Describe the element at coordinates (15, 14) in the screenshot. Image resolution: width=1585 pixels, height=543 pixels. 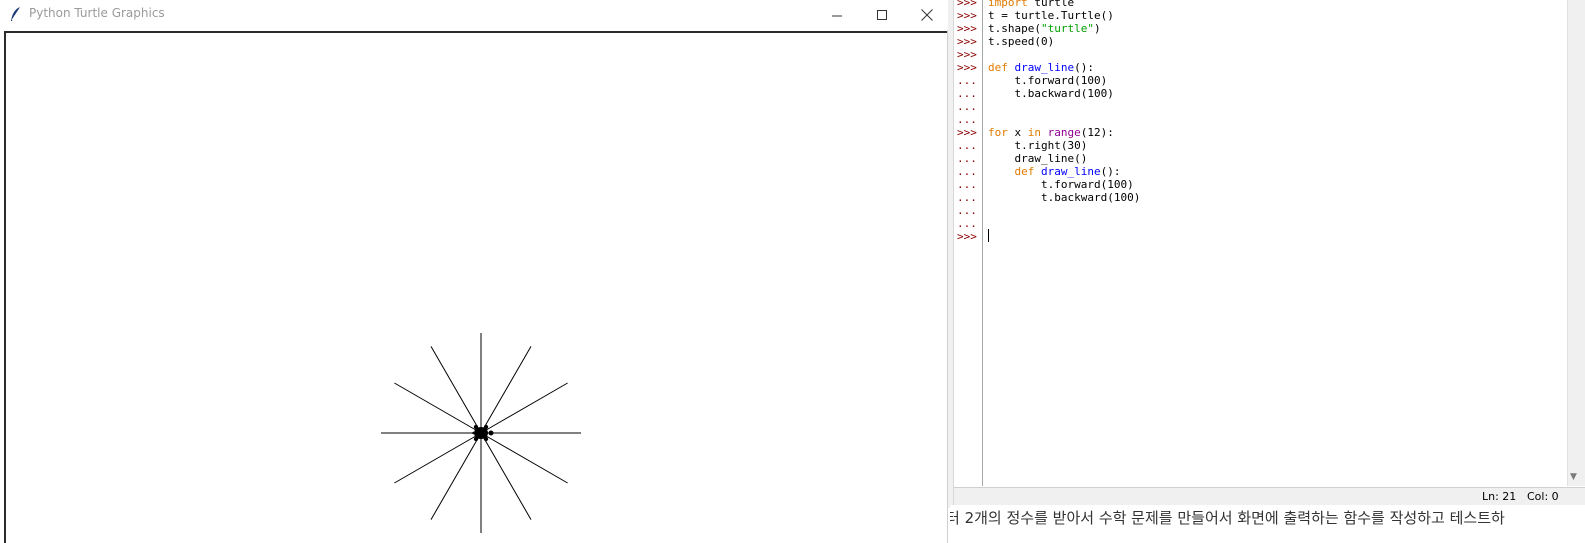
I see `feather-icon` at that location.